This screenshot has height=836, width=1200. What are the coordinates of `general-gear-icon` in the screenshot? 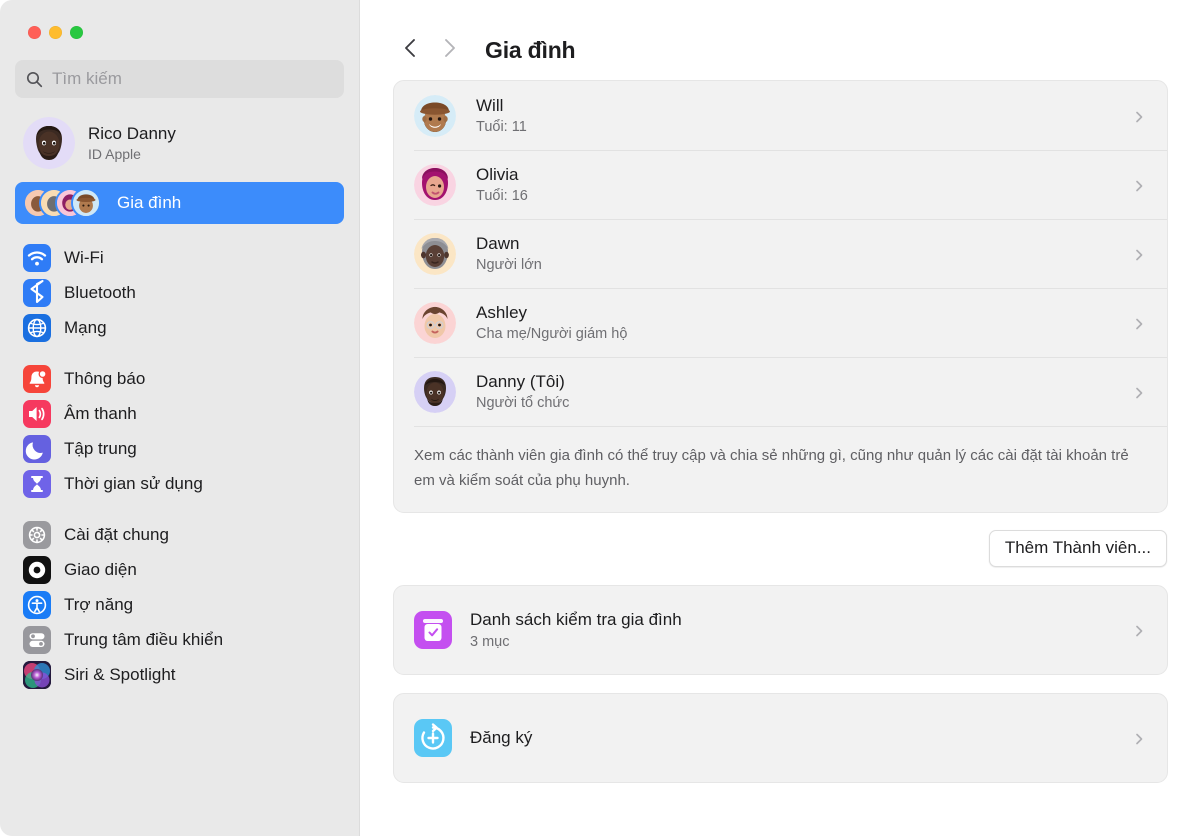 It's located at (37, 534).